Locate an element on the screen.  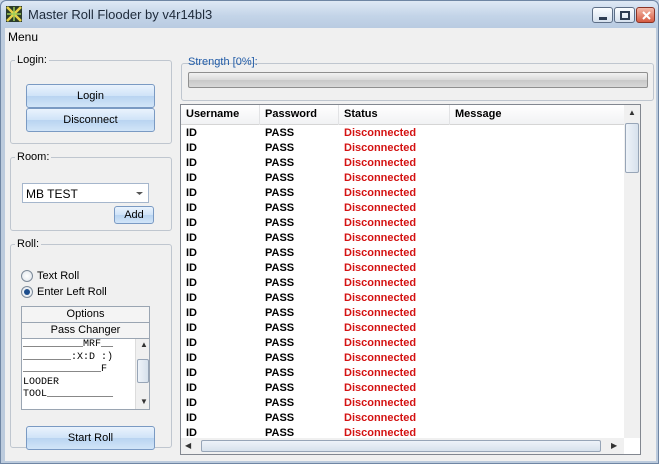
radio-enter-left-roll: Enter Left Roll is located at coordinates (64, 292).